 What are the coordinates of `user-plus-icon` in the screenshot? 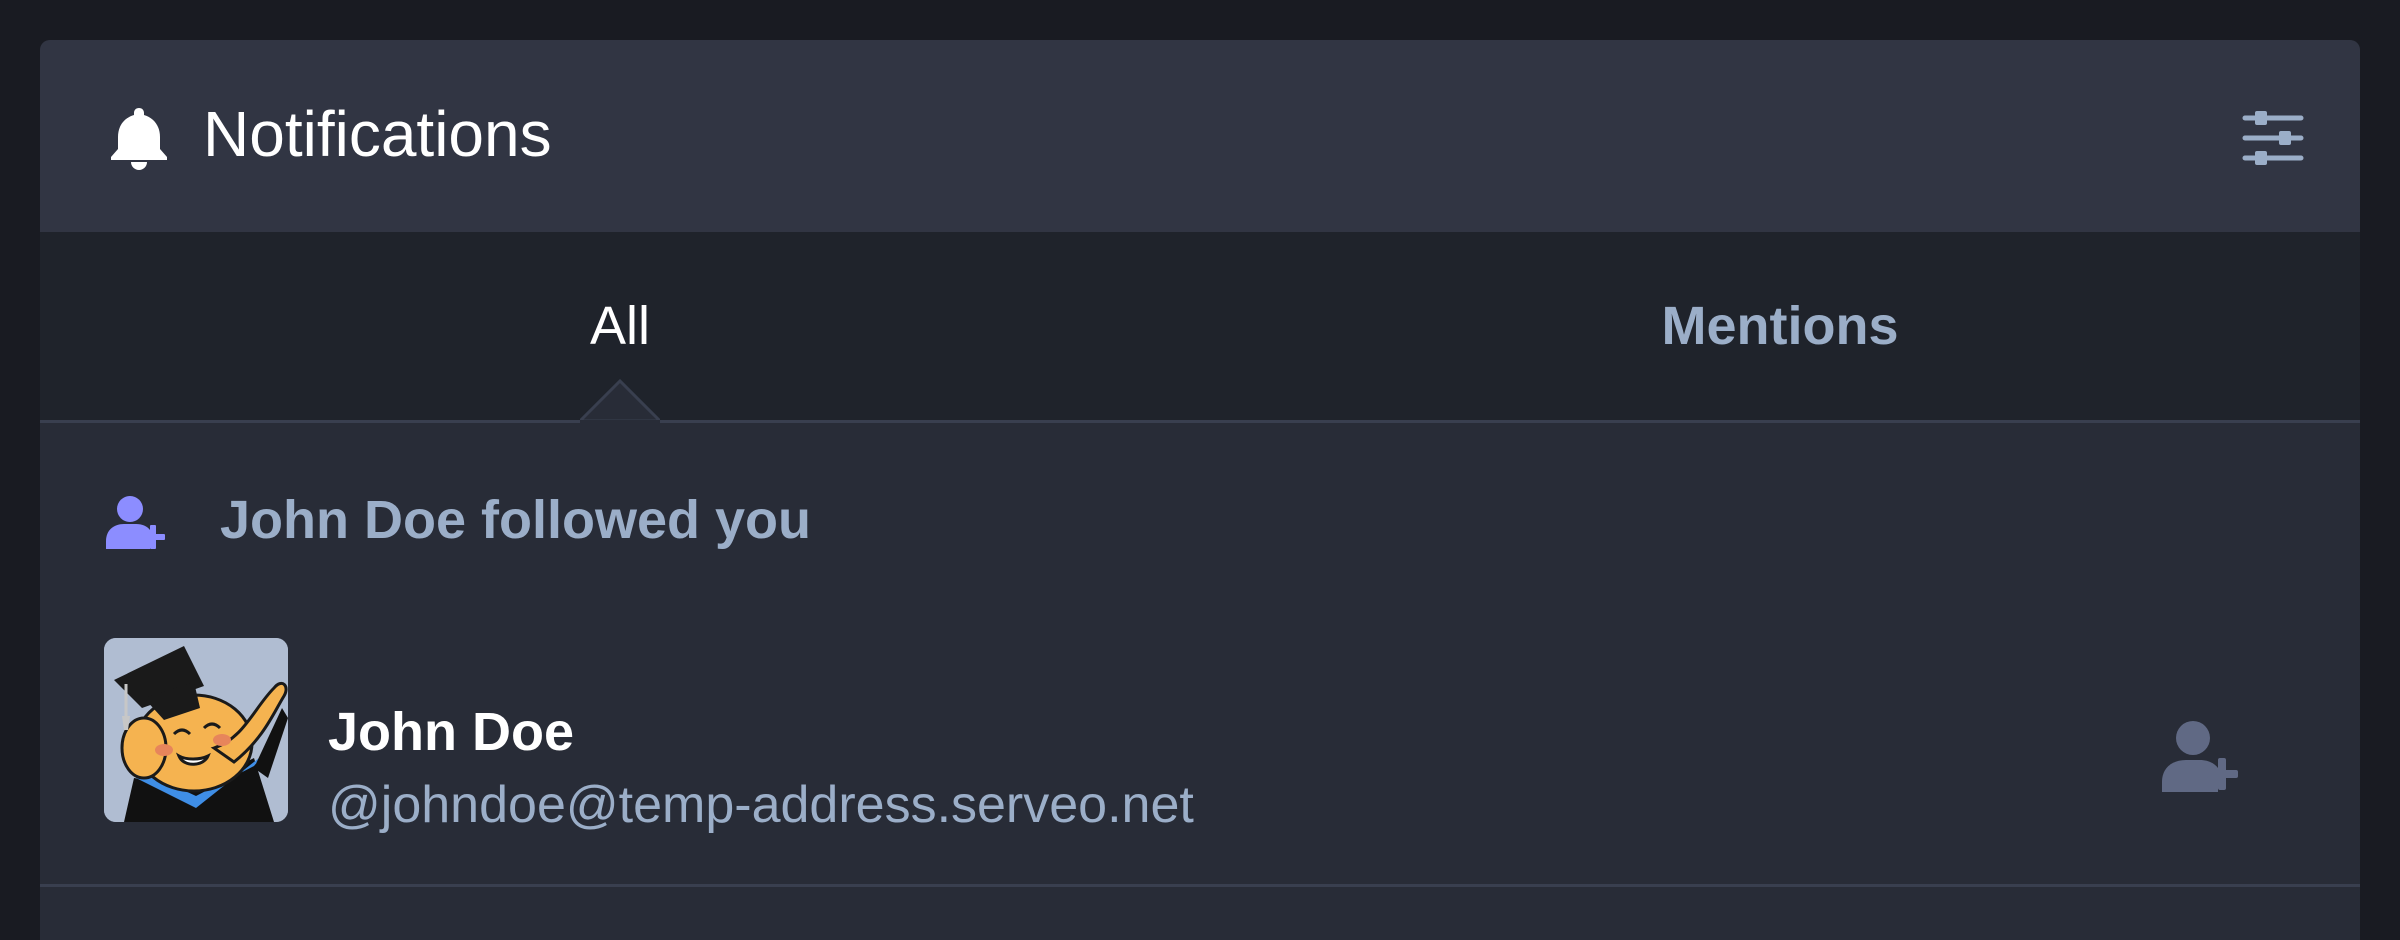 It's located at (135, 522).